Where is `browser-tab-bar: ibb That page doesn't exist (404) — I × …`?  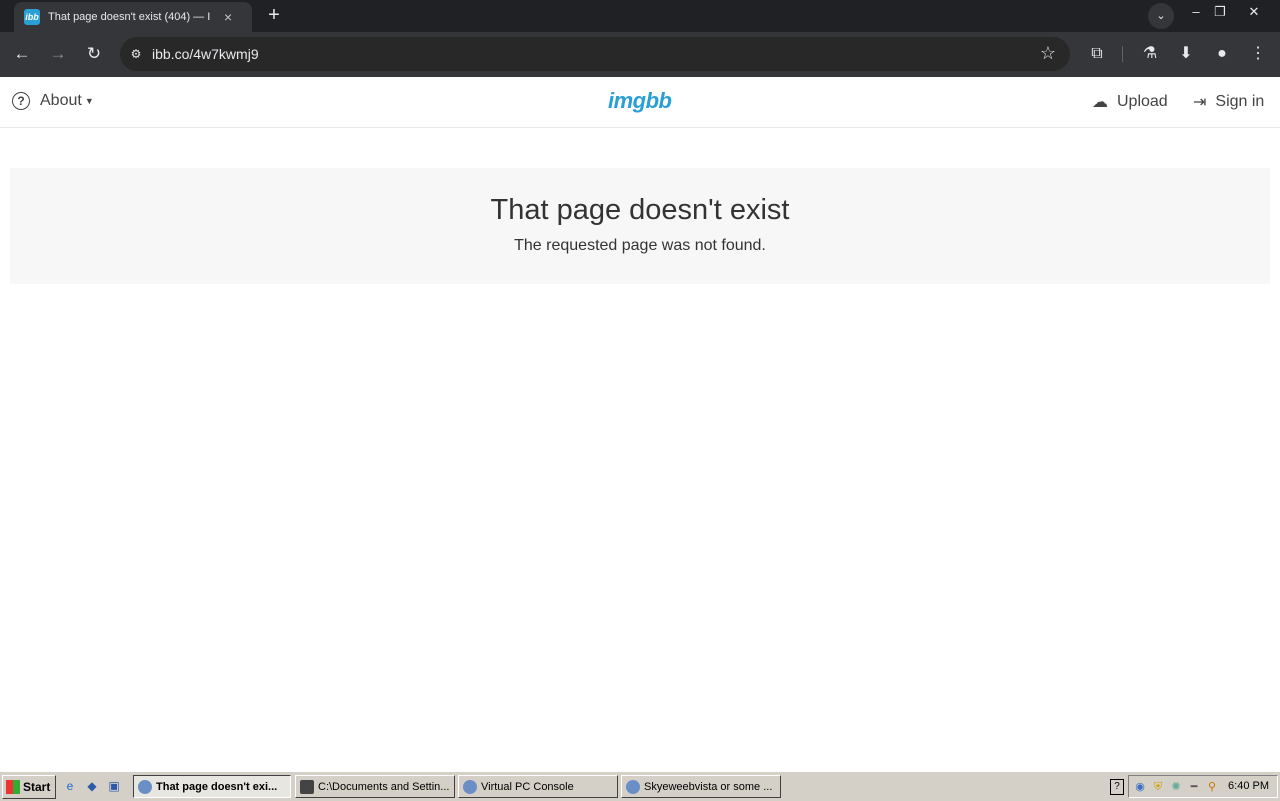 browser-tab-bar: ibb That page doesn't exist (404) — I × … is located at coordinates (640, 16).